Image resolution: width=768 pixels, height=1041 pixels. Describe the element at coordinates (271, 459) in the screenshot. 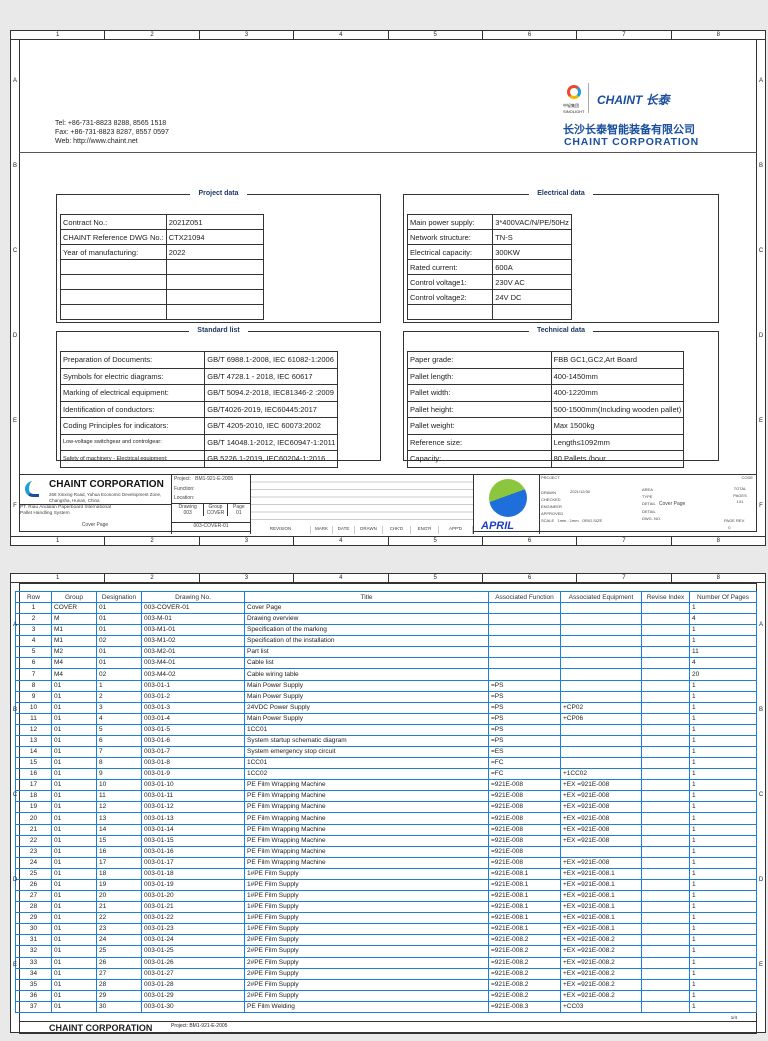

I see `field-value: GB 5226.1-2019, IEC60204-1:2016` at that location.